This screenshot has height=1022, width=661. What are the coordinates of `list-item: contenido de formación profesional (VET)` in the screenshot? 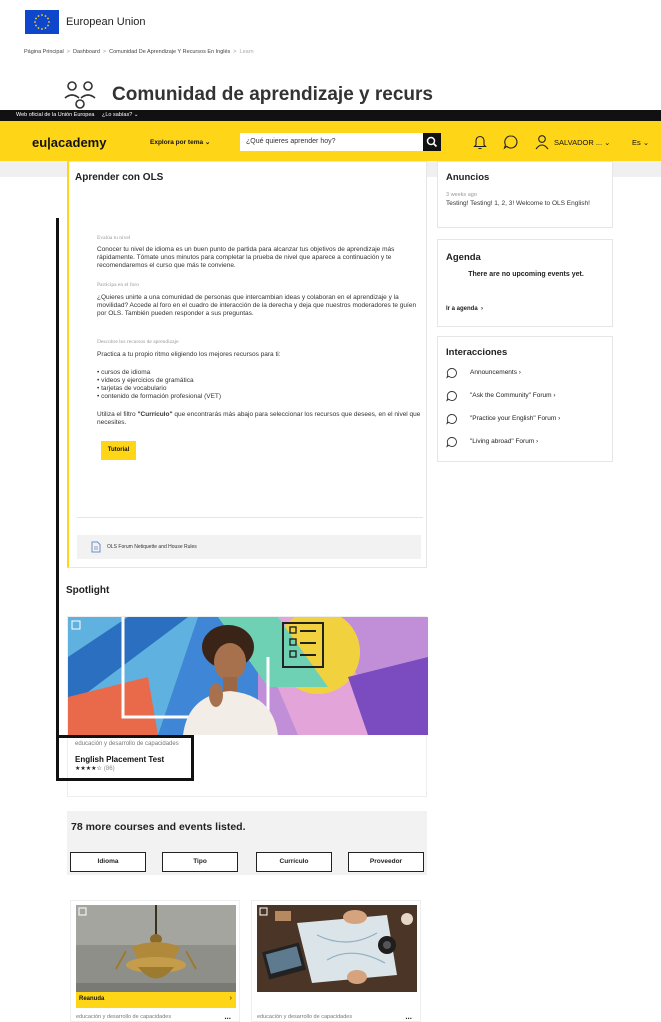 It's located at (260, 397).